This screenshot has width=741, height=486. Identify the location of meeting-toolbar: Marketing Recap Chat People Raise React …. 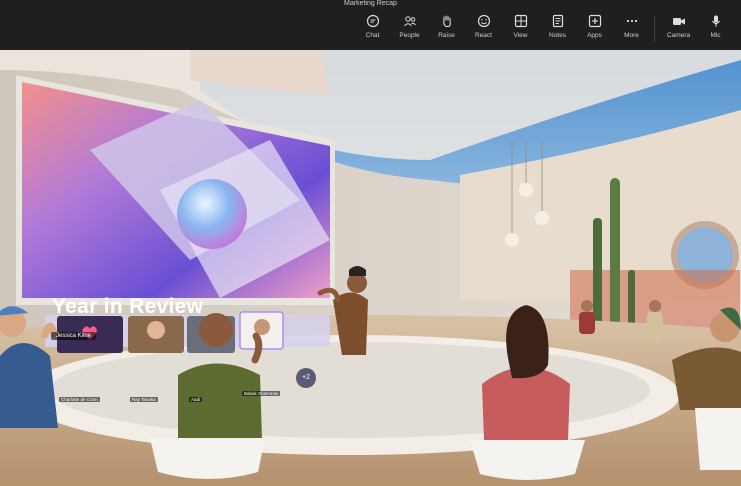
(370, 25).